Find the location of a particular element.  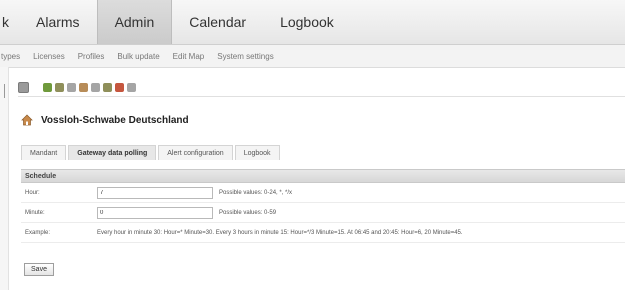

tool-icon is located at coordinates (59, 87).